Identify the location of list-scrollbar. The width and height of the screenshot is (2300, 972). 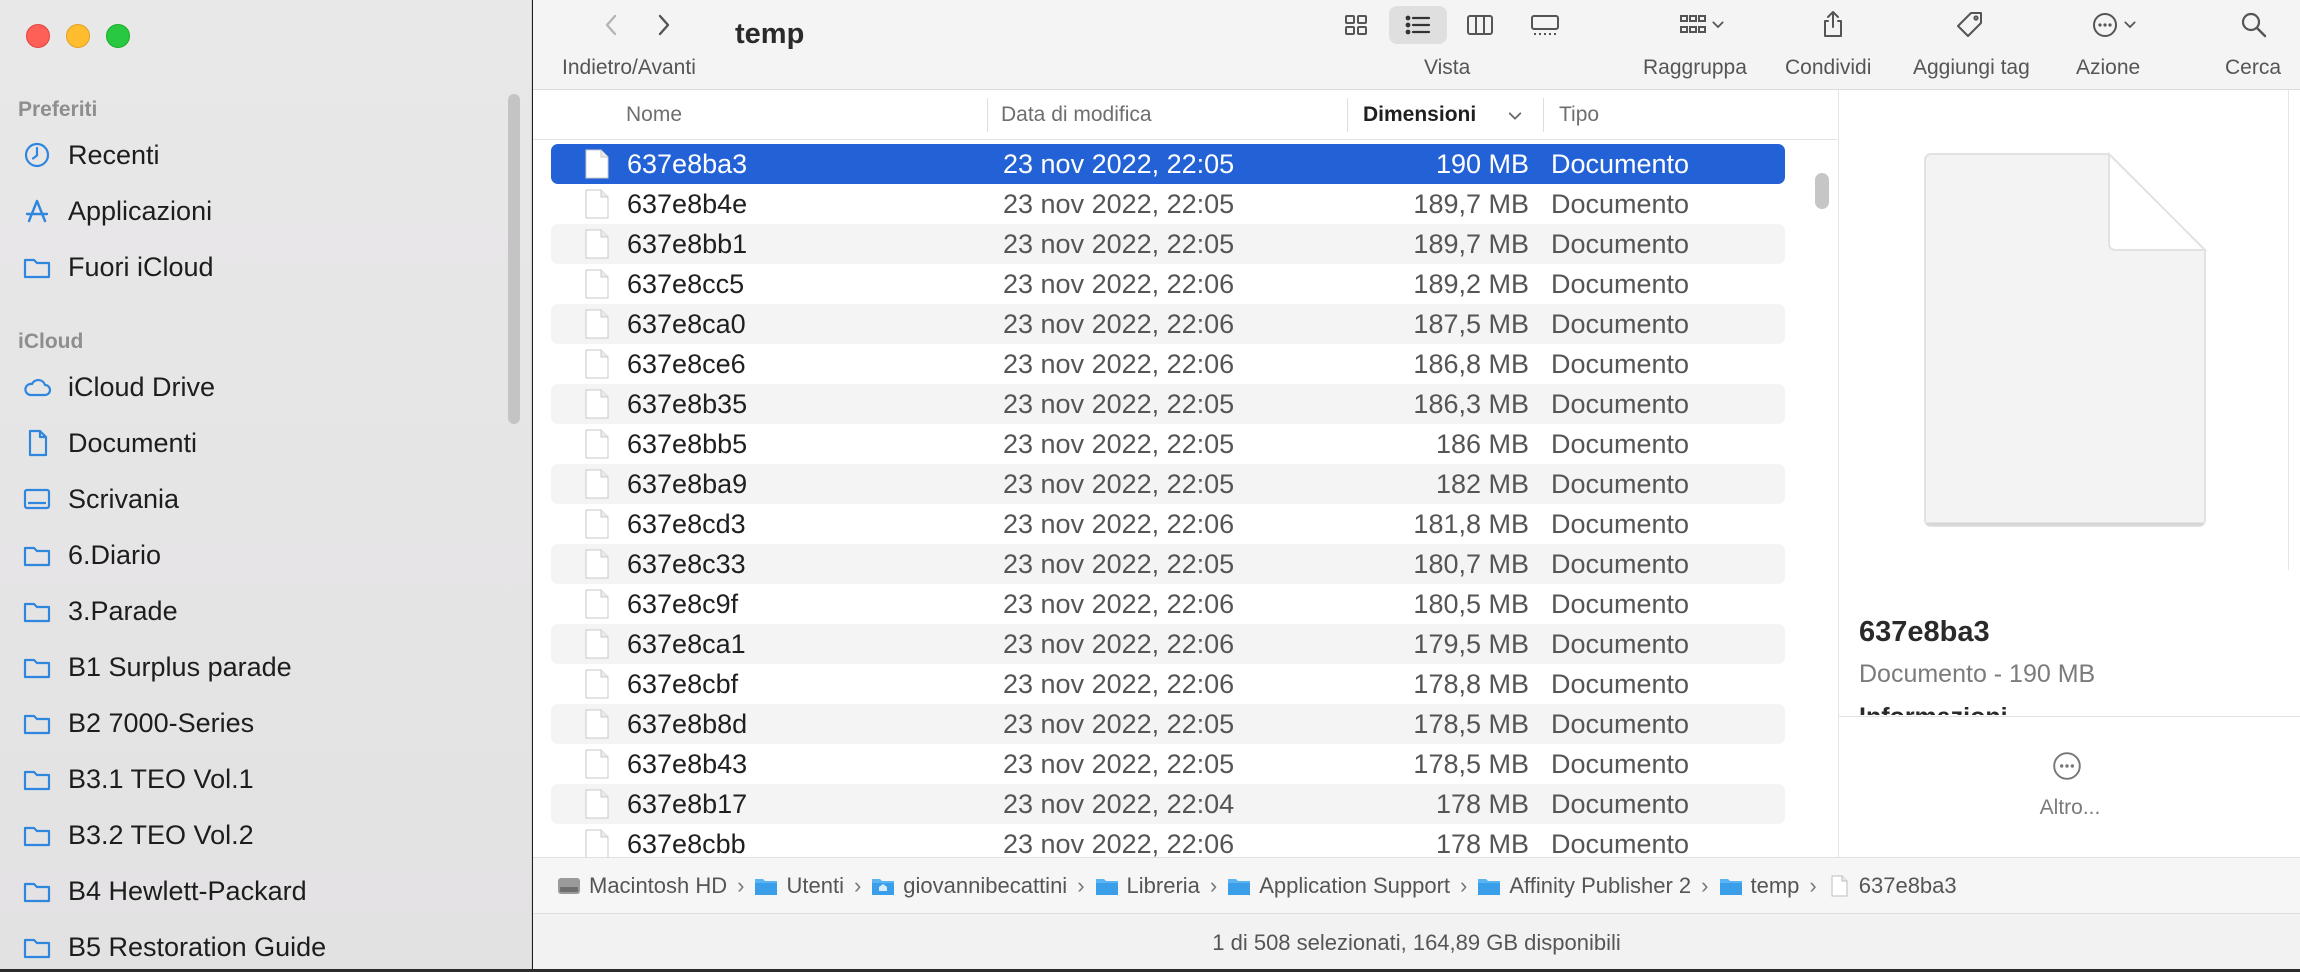
(1822, 191).